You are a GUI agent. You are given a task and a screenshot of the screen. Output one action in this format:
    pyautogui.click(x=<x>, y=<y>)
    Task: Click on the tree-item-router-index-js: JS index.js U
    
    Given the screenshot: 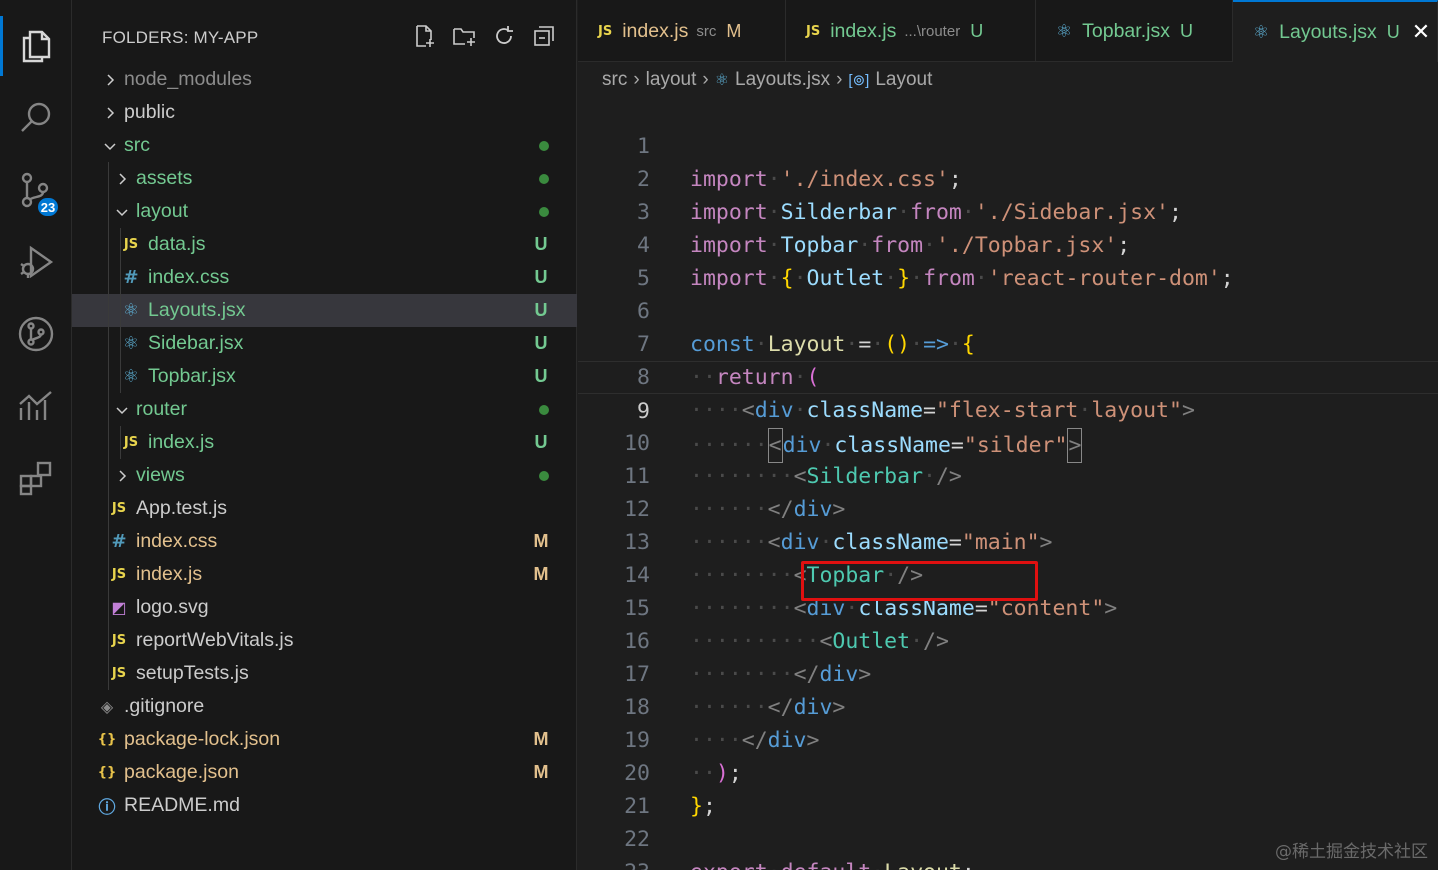 What is the action you would take?
    pyautogui.click(x=324, y=442)
    